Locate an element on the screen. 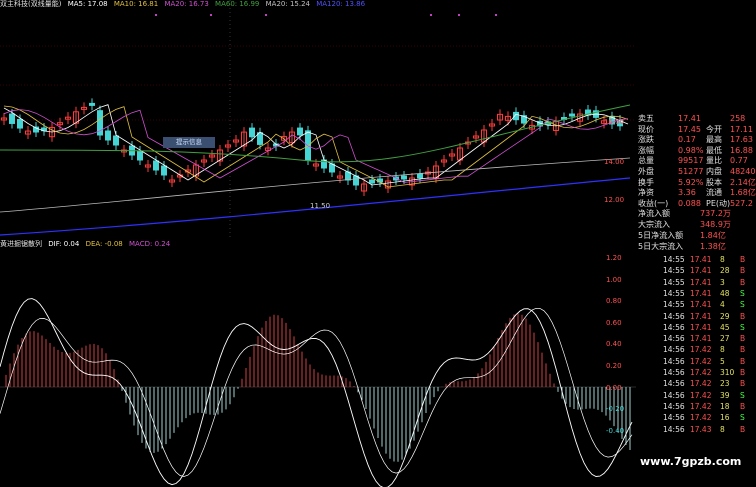 This screenshot has width=756, height=487. tick-row: 14:56 17.41 45 S is located at coordinates (696, 328).